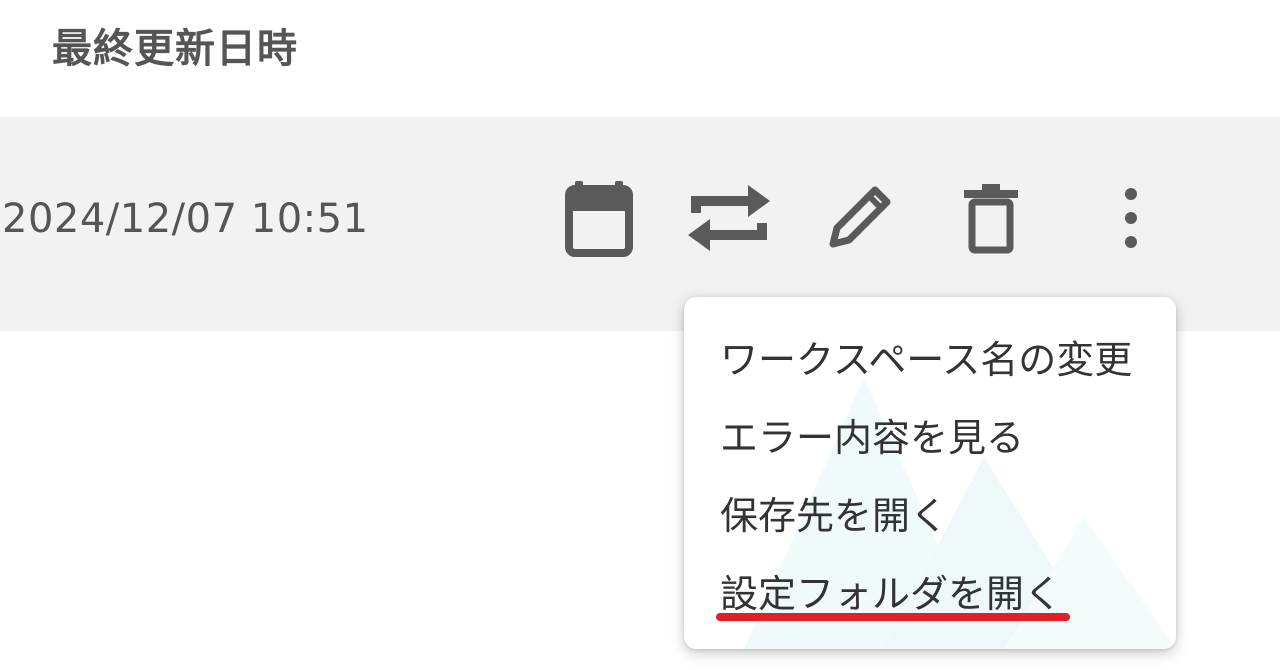  I want to click on column-header-last-updated: 最終更新日時, so click(175, 49).